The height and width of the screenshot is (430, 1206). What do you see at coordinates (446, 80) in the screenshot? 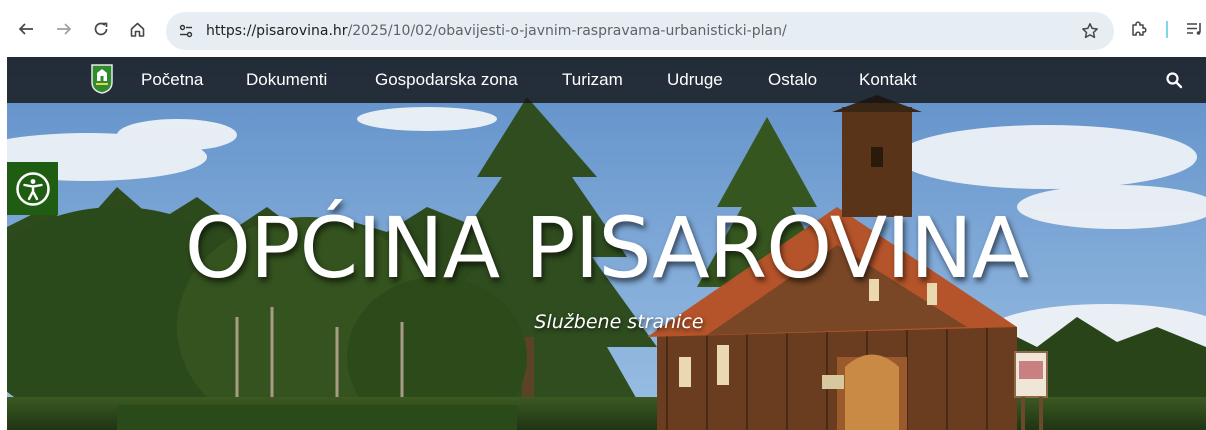
I see `nav-item-gospodarska-zona: Gospodarska zona` at bounding box center [446, 80].